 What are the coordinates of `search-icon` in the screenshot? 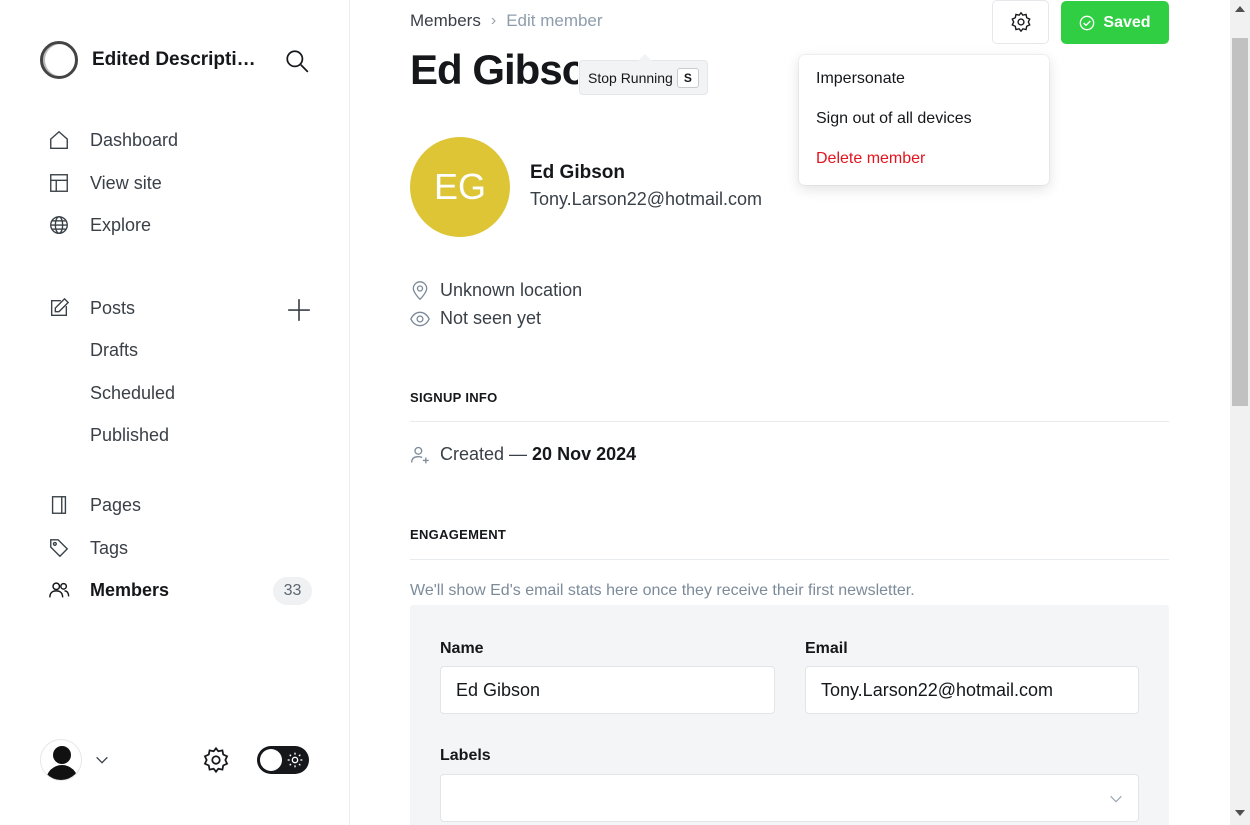 It's located at (297, 61).